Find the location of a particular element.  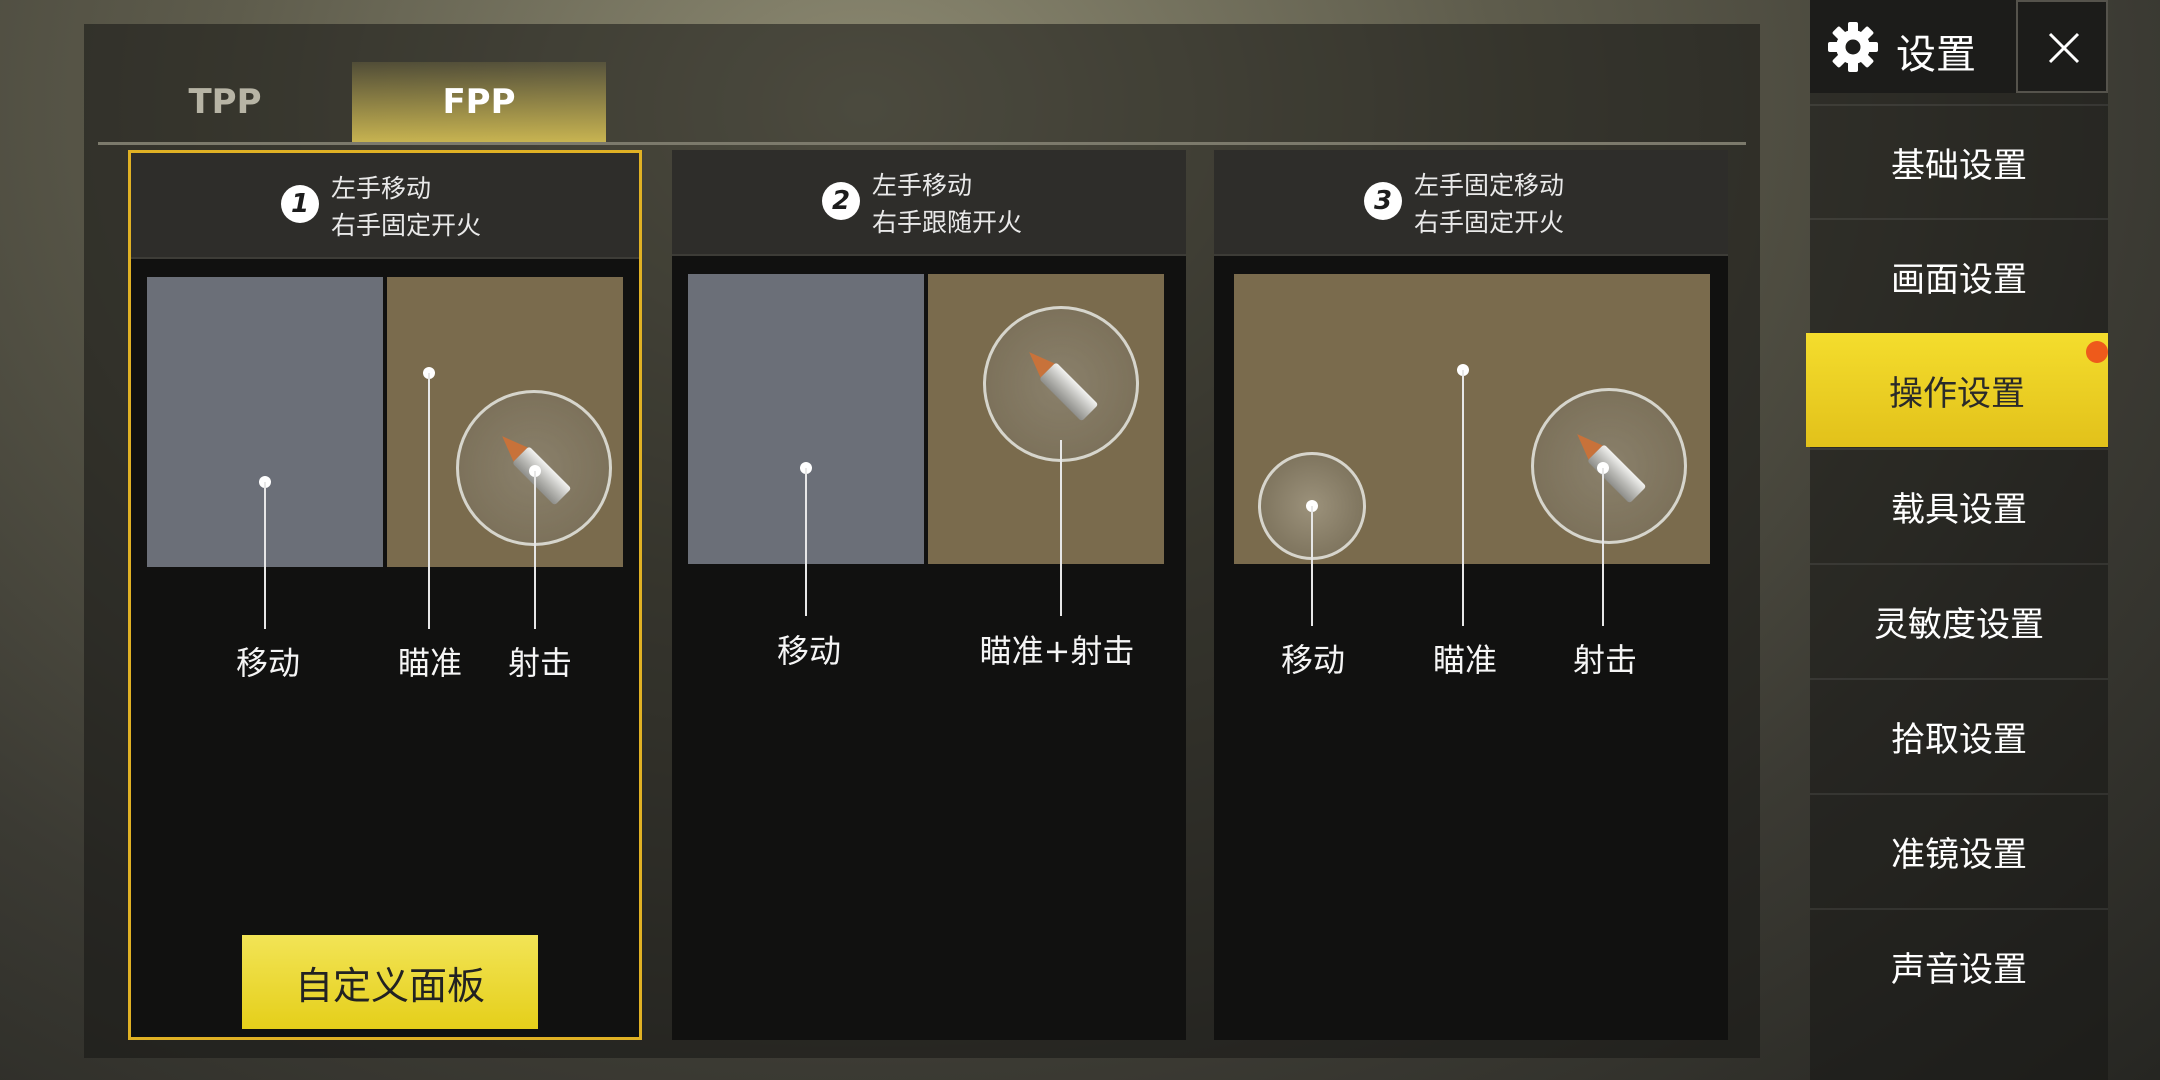

custom-panel-button: 自定义面板 is located at coordinates (390, 982).